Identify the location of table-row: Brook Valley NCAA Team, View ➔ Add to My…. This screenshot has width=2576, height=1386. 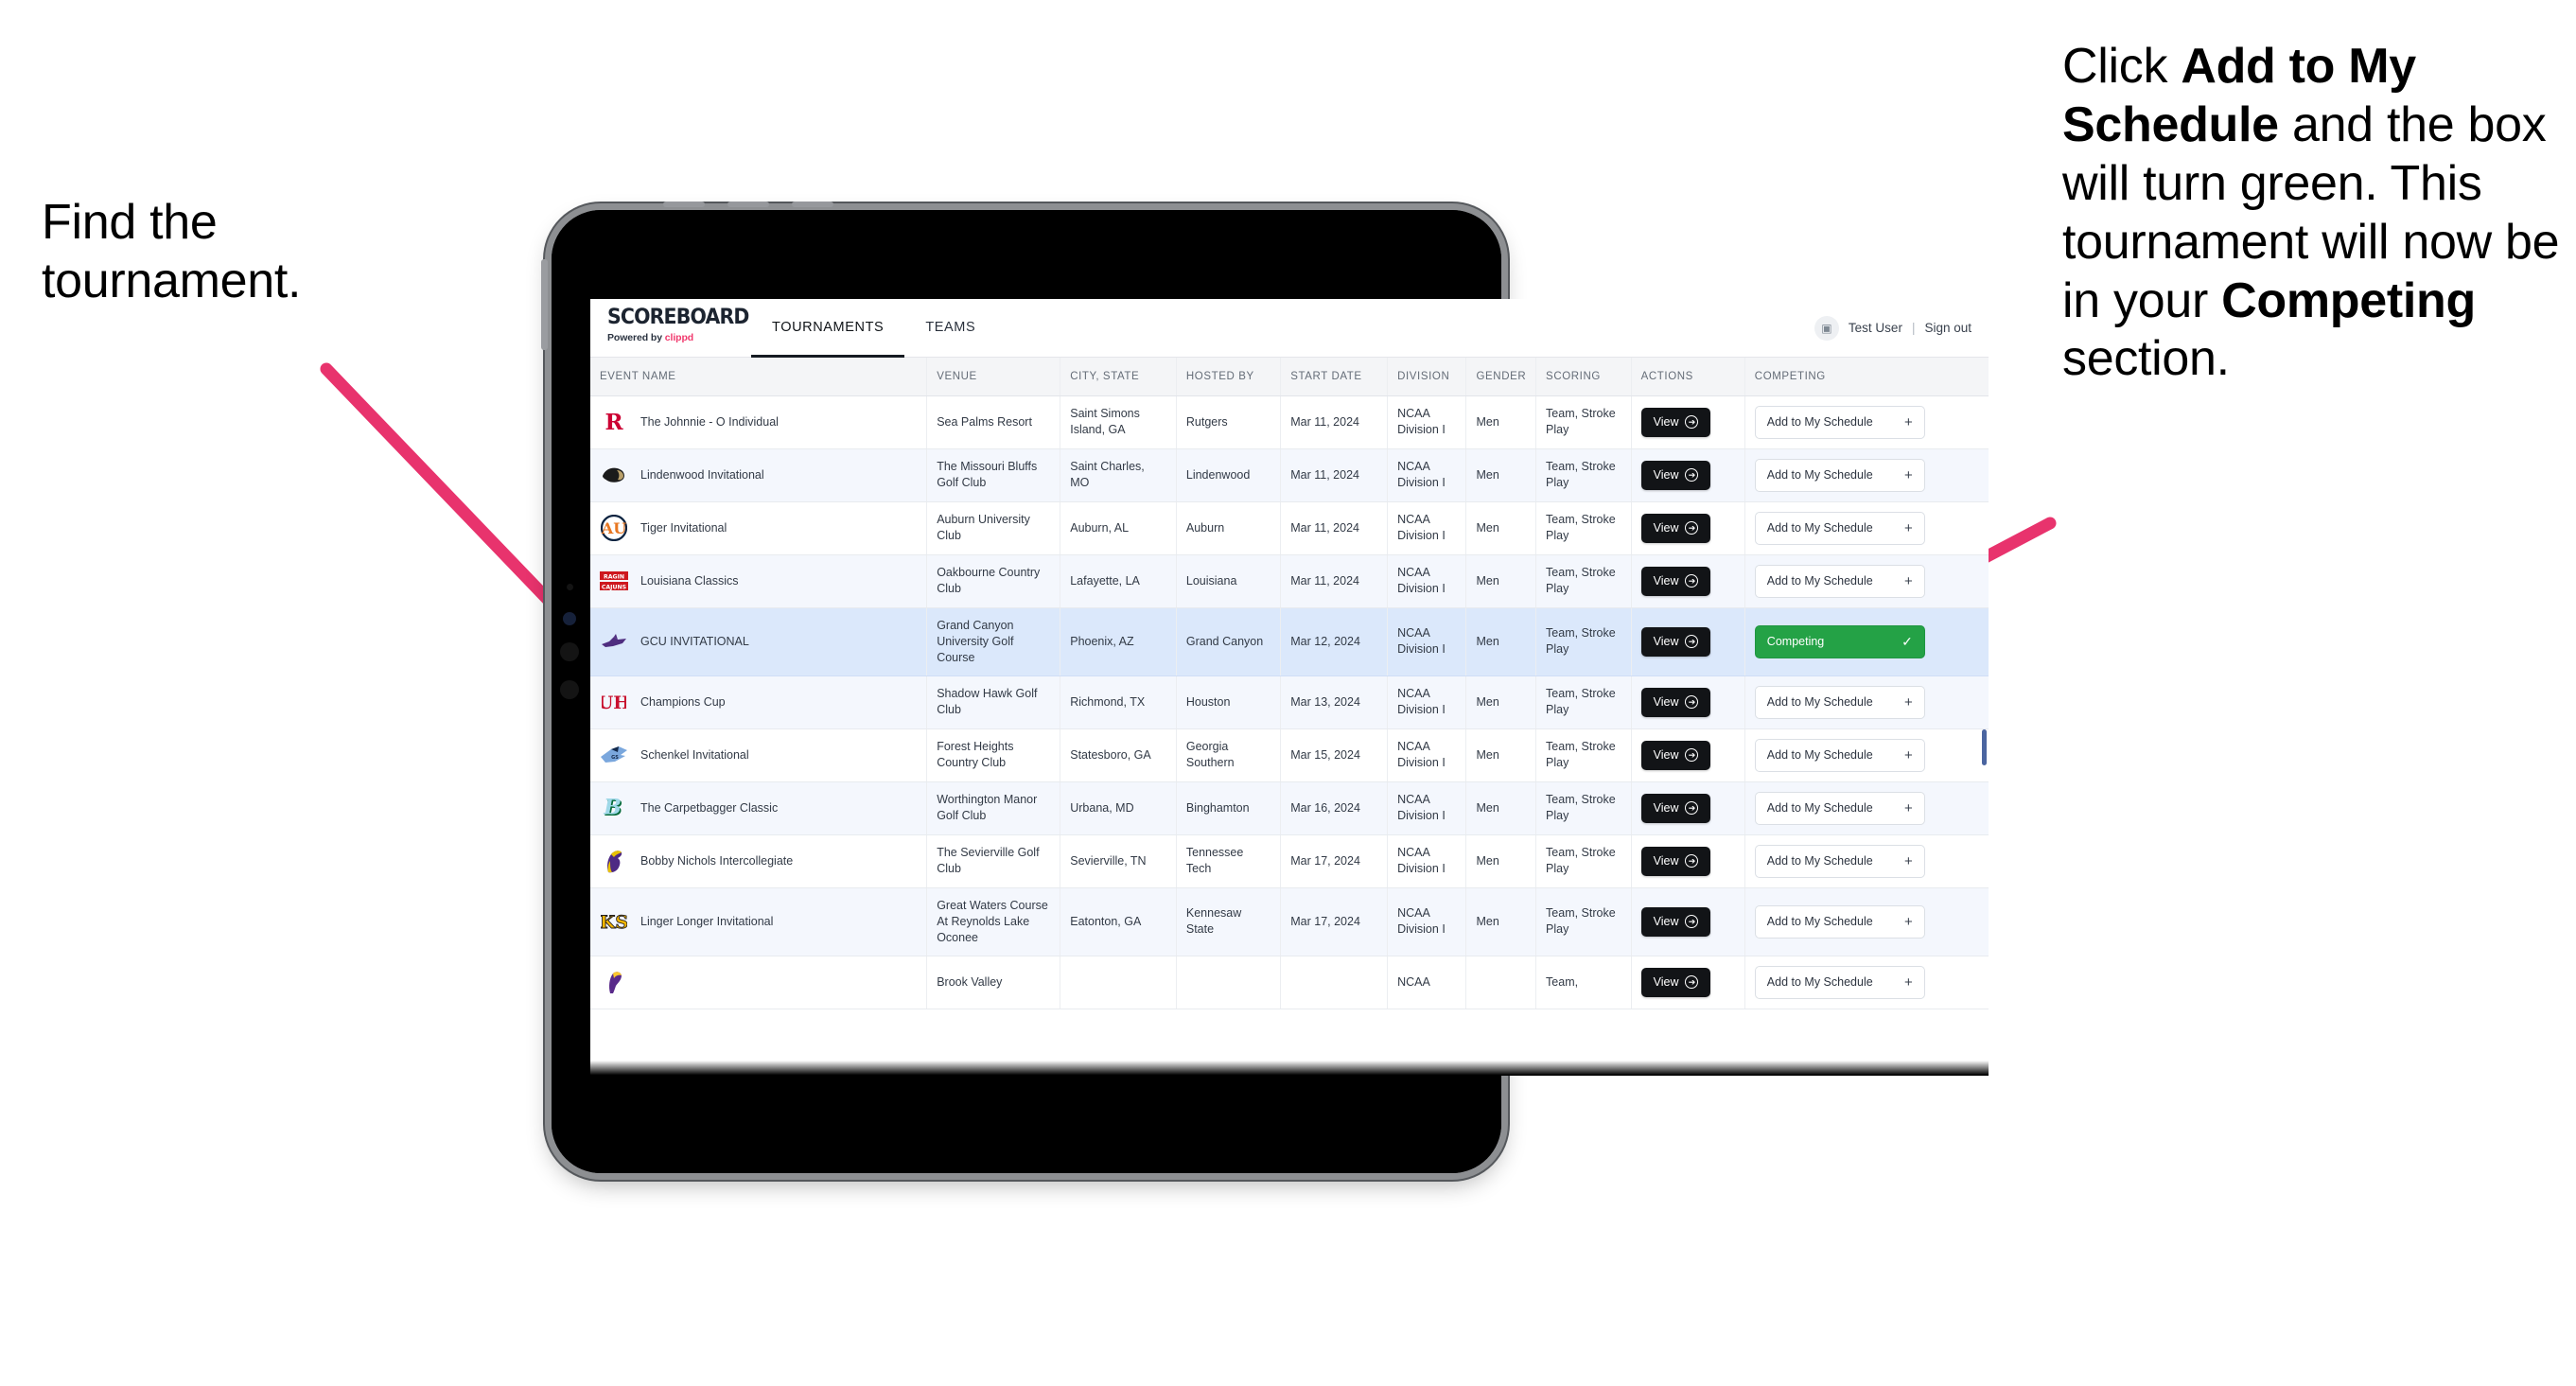
(1289, 982).